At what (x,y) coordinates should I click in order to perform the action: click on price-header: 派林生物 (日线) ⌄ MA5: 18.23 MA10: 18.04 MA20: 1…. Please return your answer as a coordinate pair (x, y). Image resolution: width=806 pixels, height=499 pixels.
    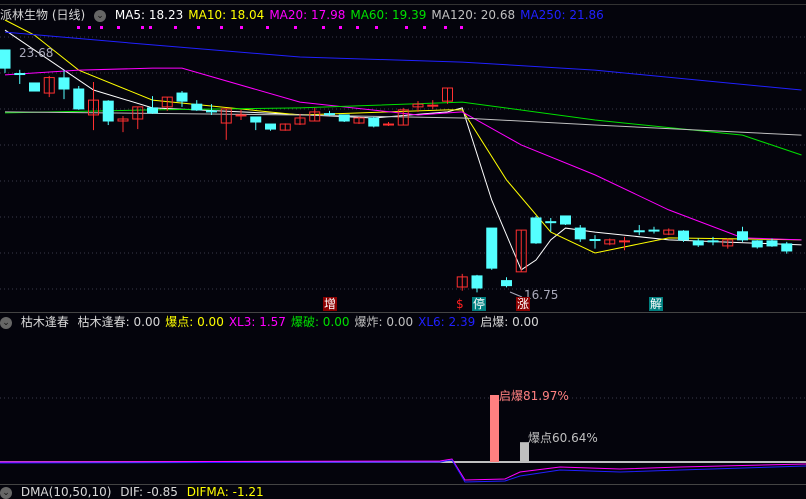
    Looking at the image, I should click on (307, 15).